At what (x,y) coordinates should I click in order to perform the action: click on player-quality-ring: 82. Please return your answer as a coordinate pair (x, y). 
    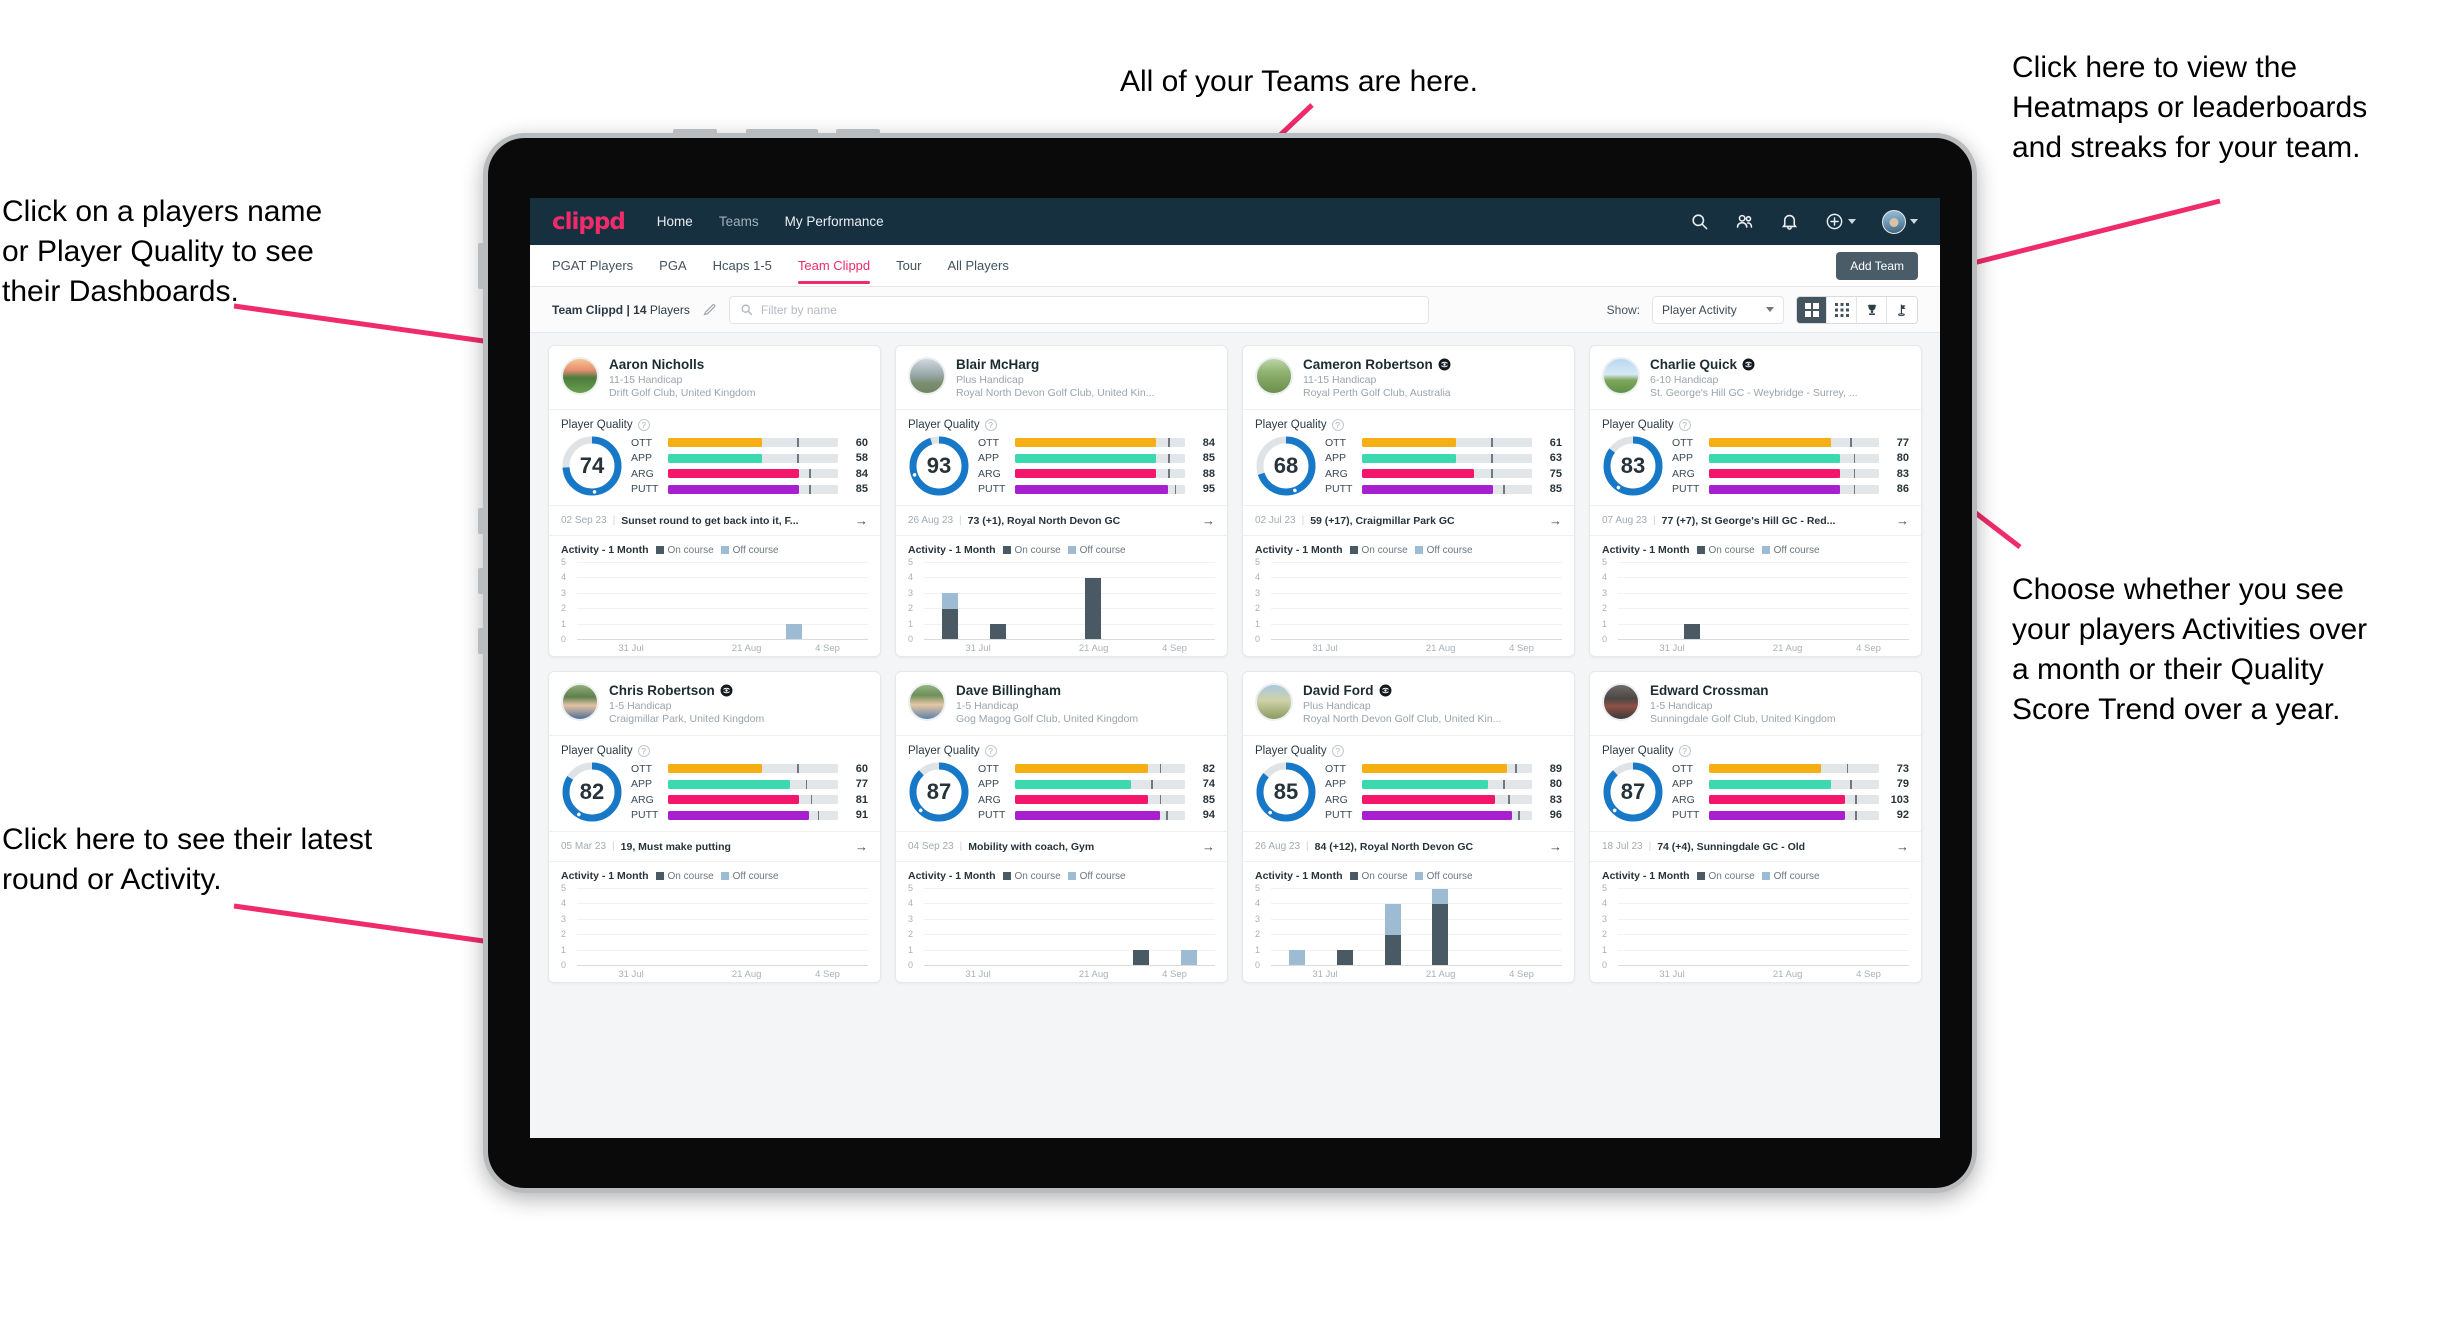
    Looking at the image, I should click on (592, 792).